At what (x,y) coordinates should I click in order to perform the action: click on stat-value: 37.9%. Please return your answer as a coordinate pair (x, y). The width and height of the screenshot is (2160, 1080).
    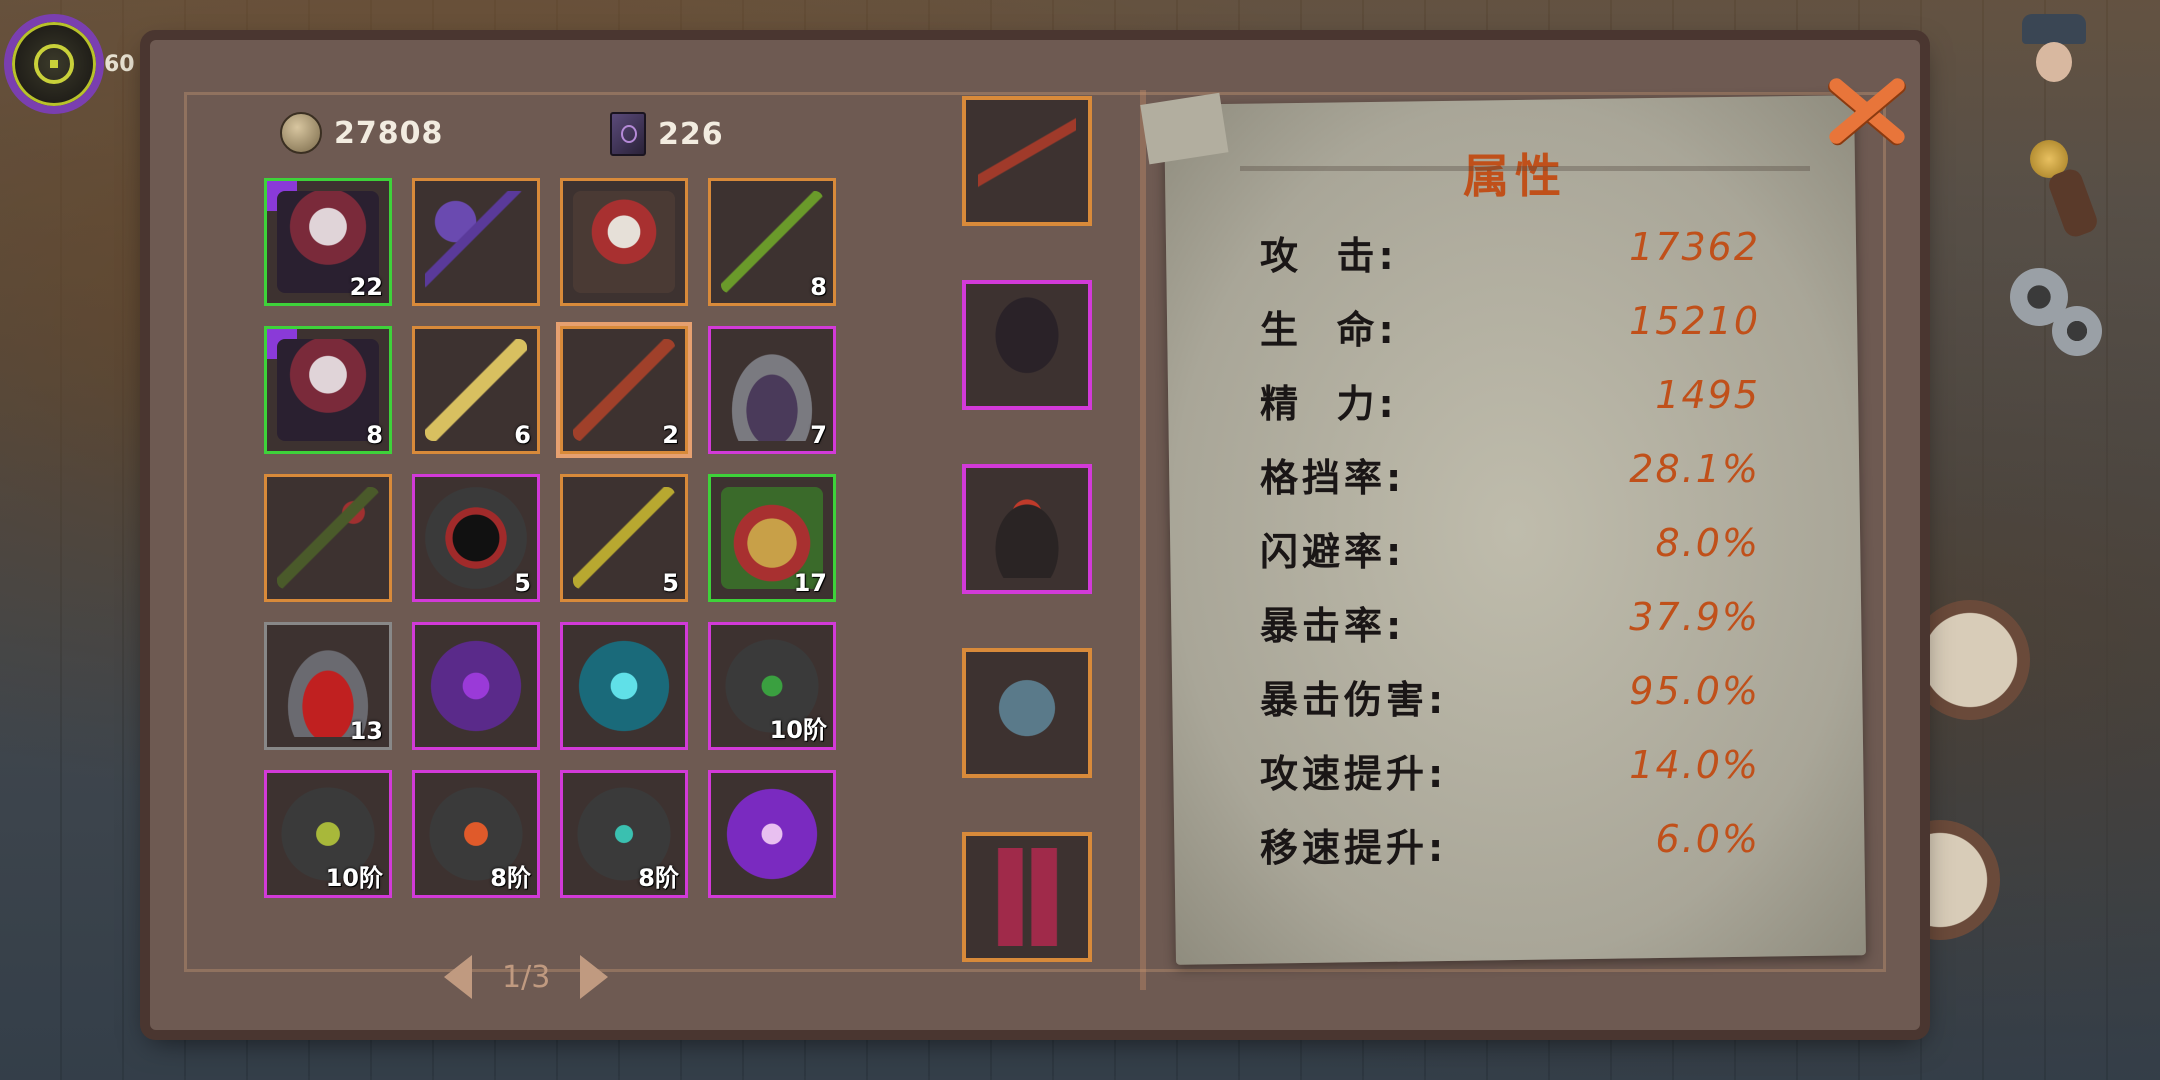
    Looking at the image, I should click on (1694, 617).